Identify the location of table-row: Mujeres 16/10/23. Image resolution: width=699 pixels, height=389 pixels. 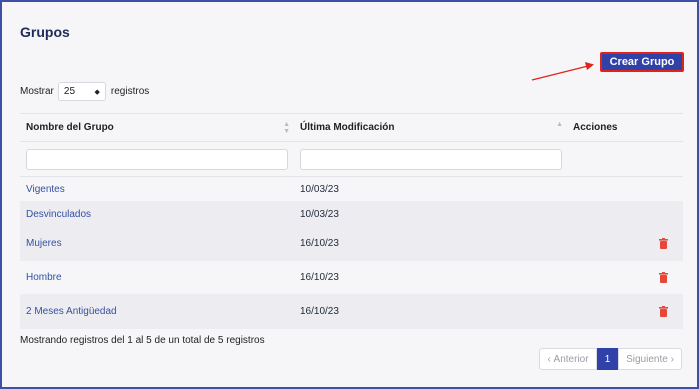
(351, 244).